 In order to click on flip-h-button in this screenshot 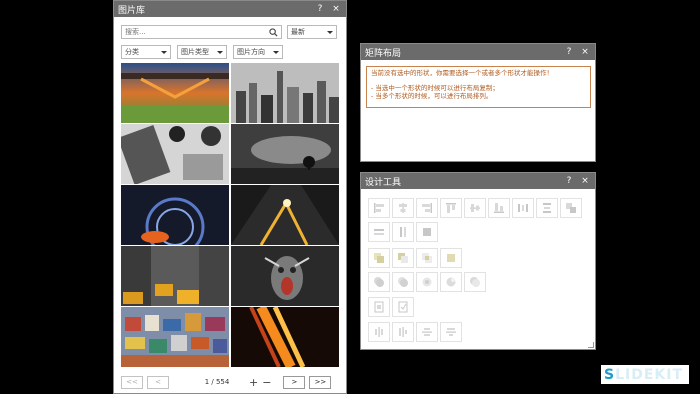, I will do `click(427, 332)`.